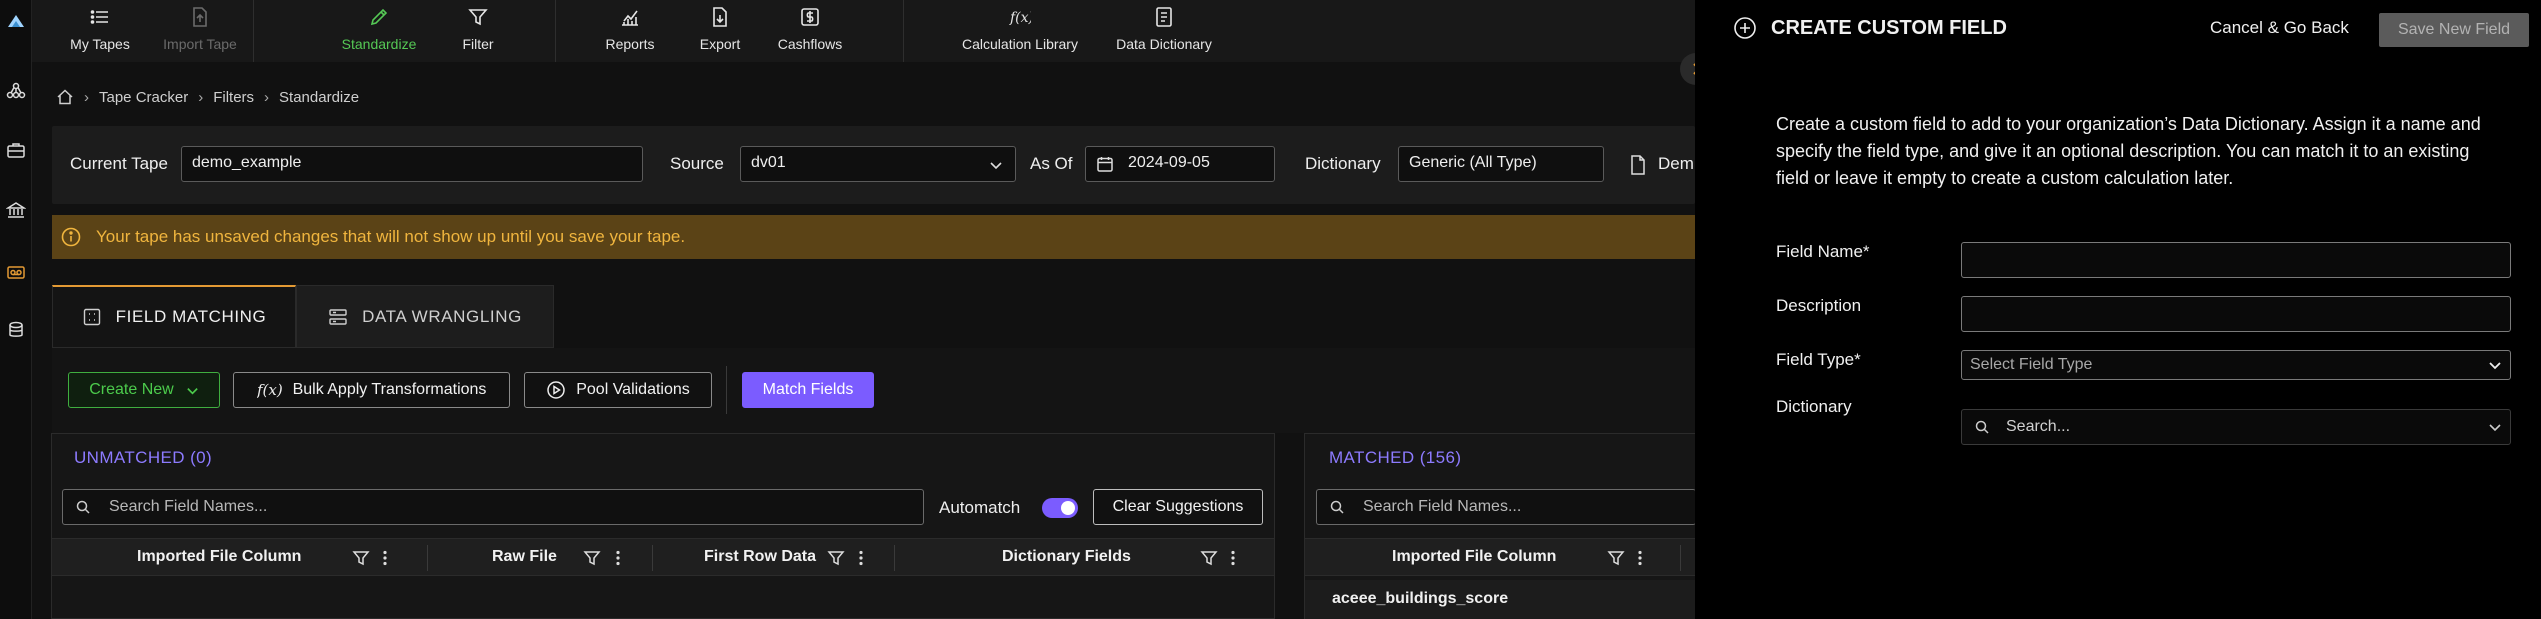  Describe the element at coordinates (200, 17) in the screenshot. I see `file-upload-icon` at that location.